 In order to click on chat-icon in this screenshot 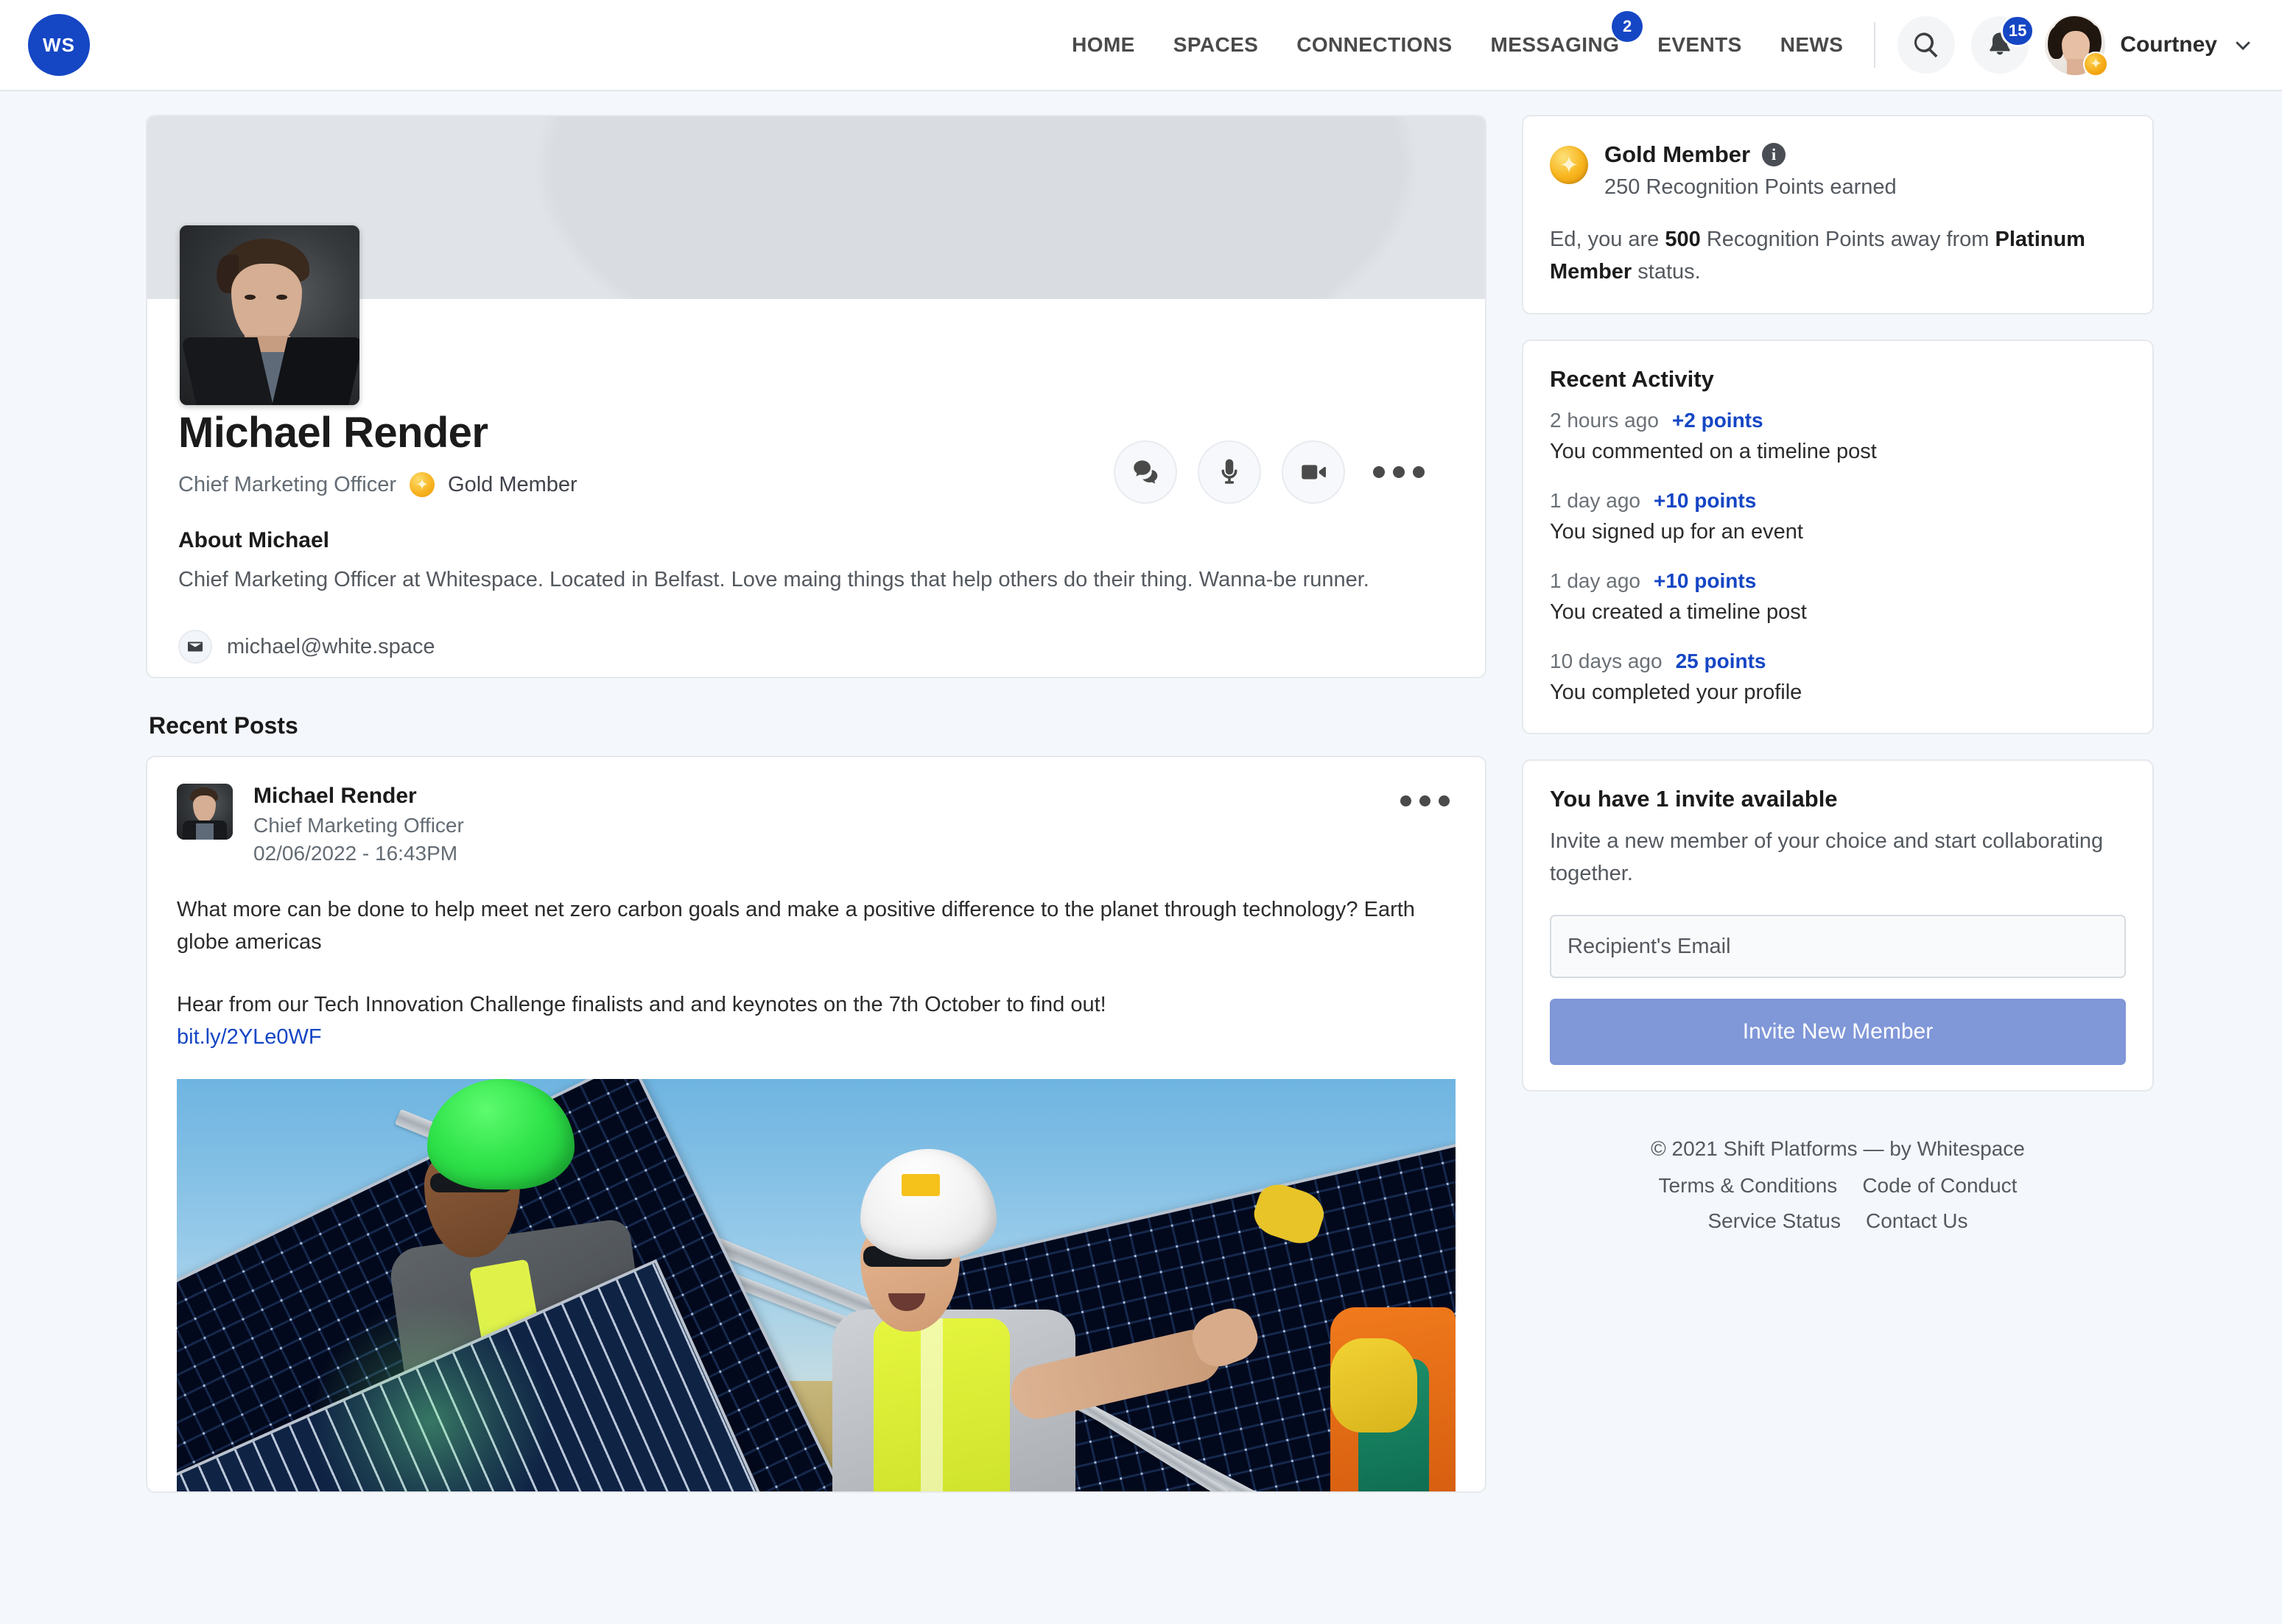, I will do `click(1146, 472)`.